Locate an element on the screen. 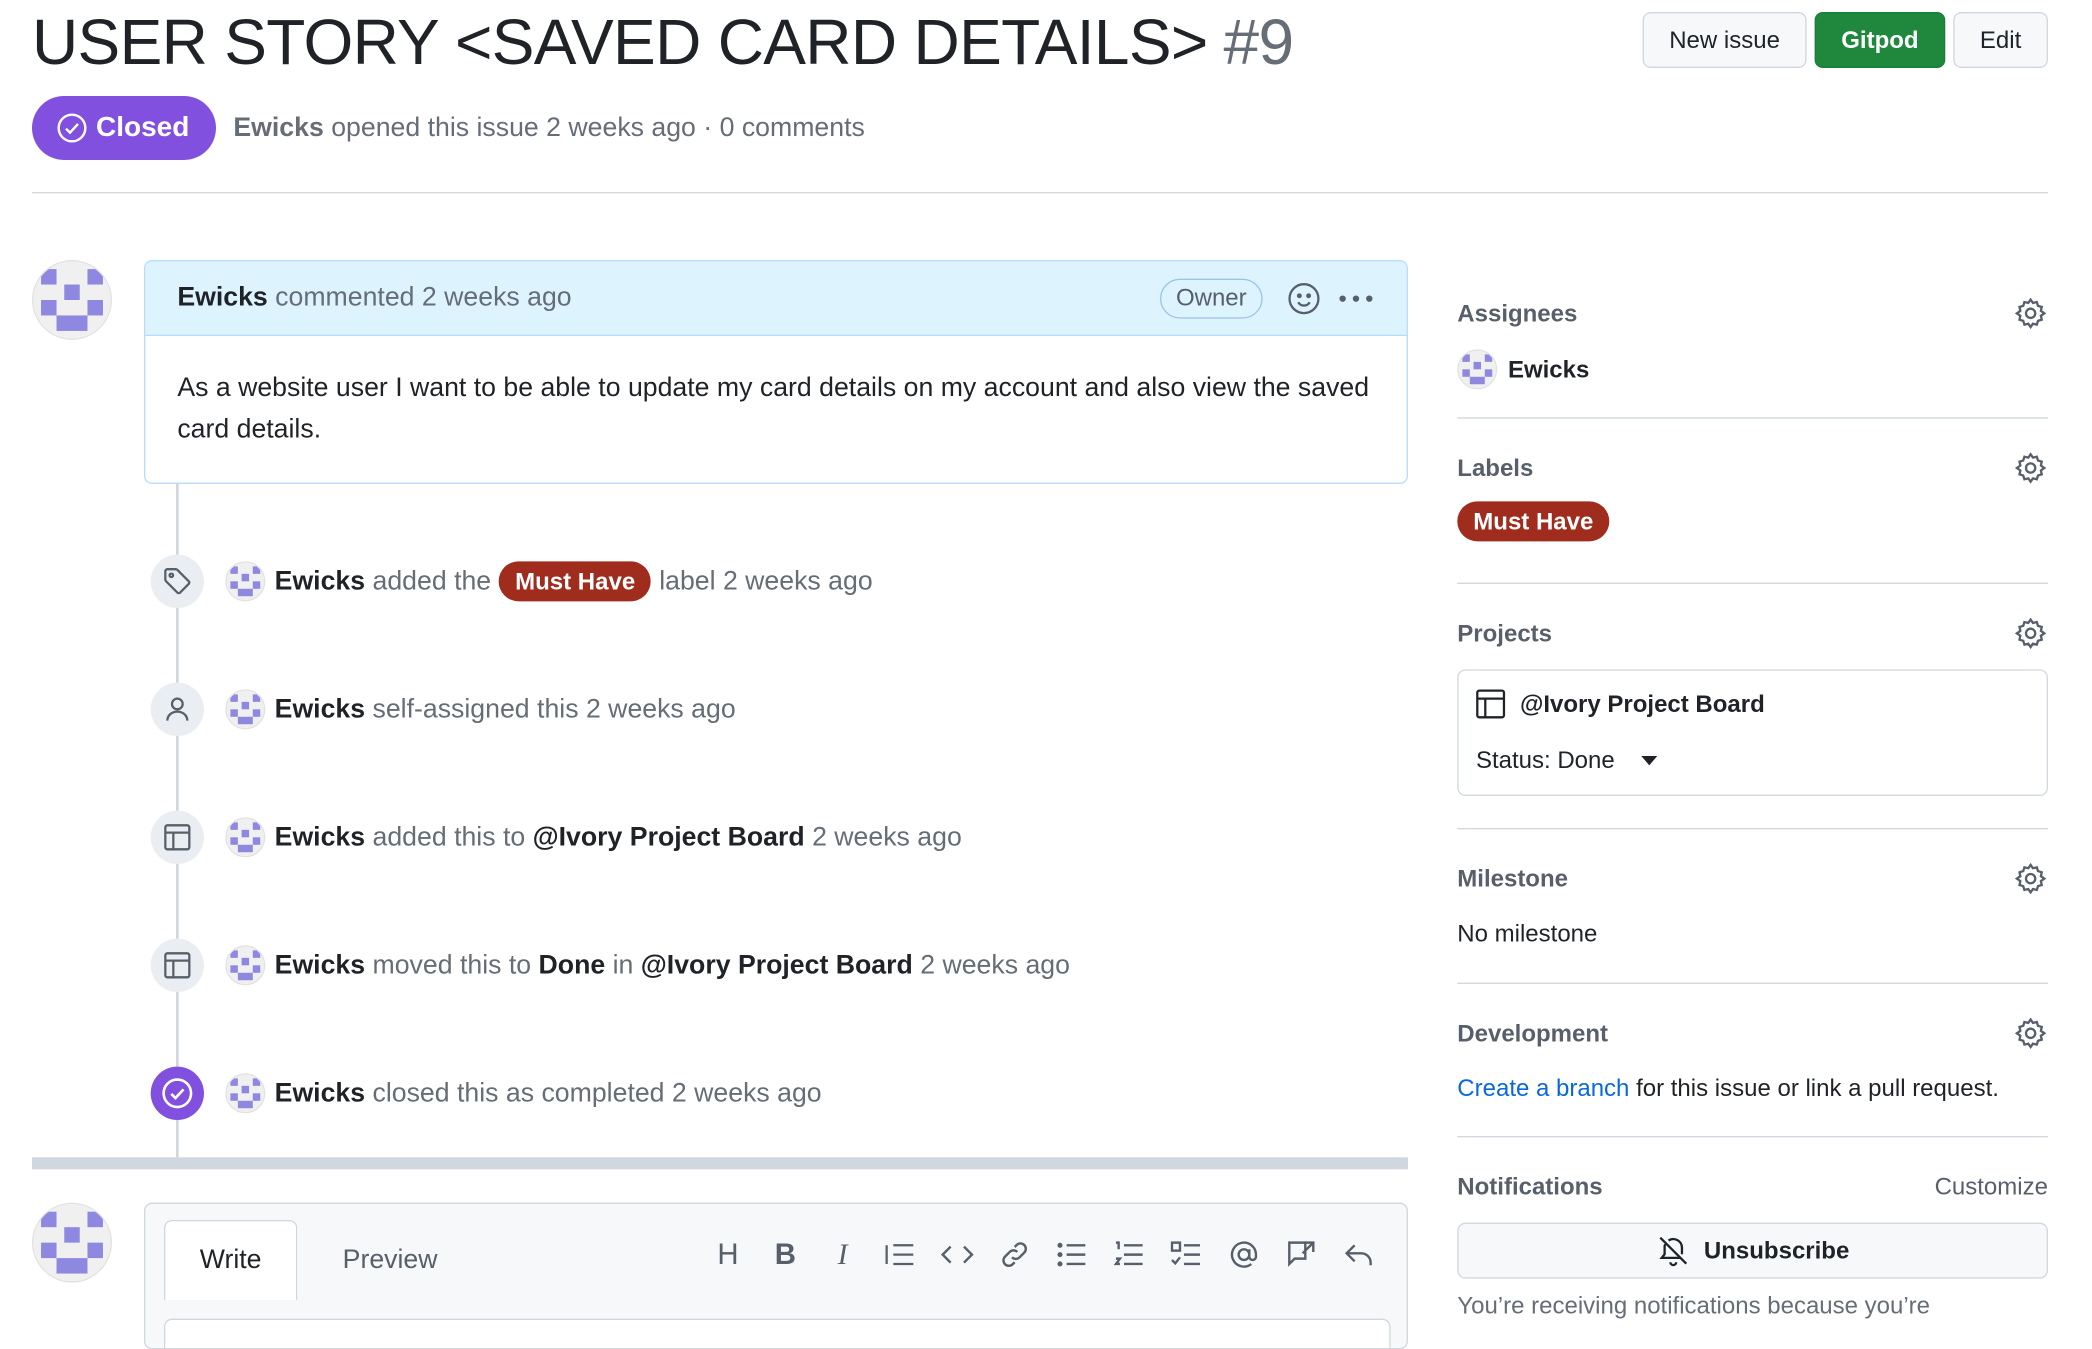 Image resolution: width=2092 pixels, height=1349 pixels. assignee-name: Ewicks is located at coordinates (1548, 368).